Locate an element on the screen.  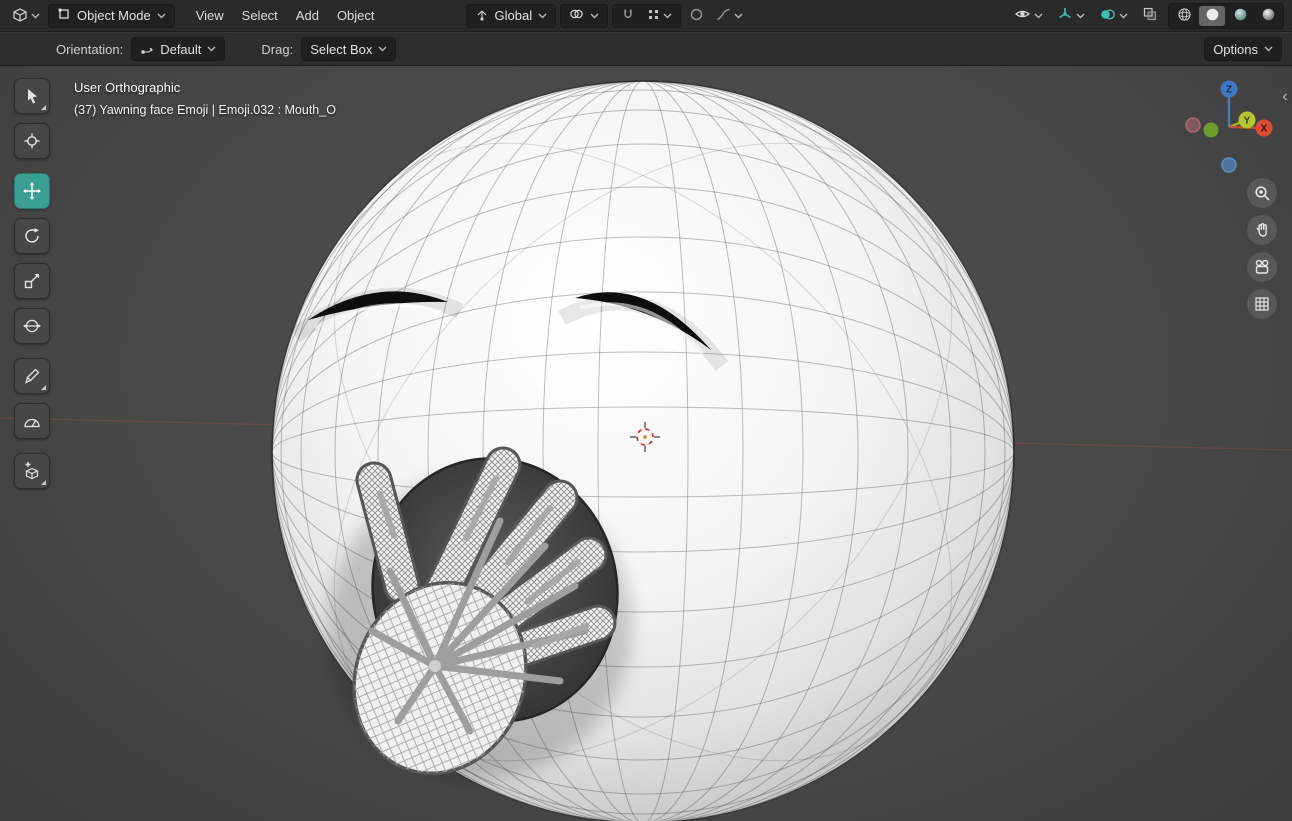
rendered-sphere-icon is located at coordinates (1268, 16).